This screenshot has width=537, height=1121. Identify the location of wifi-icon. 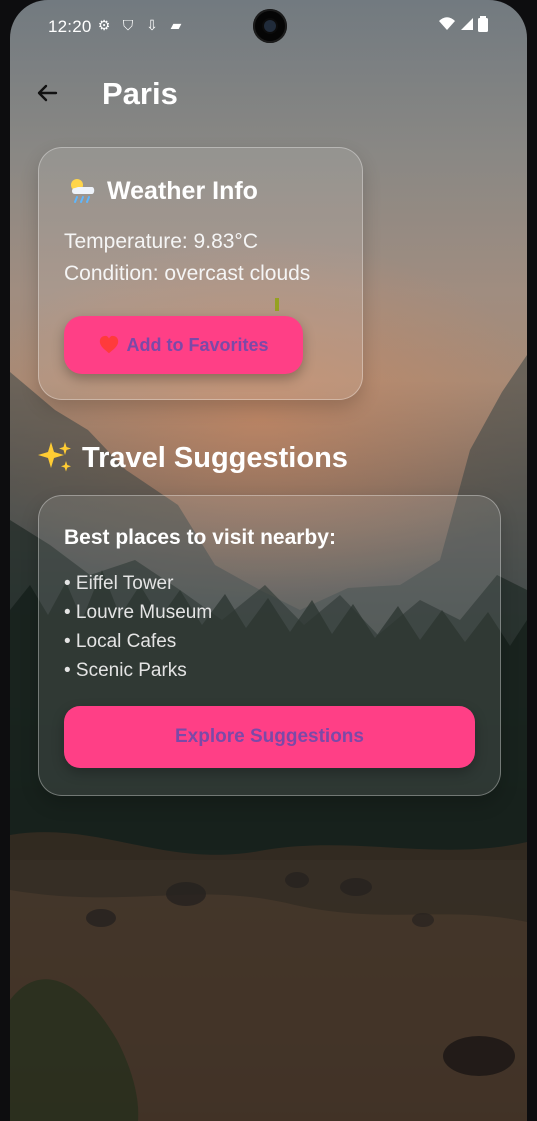
(447, 23).